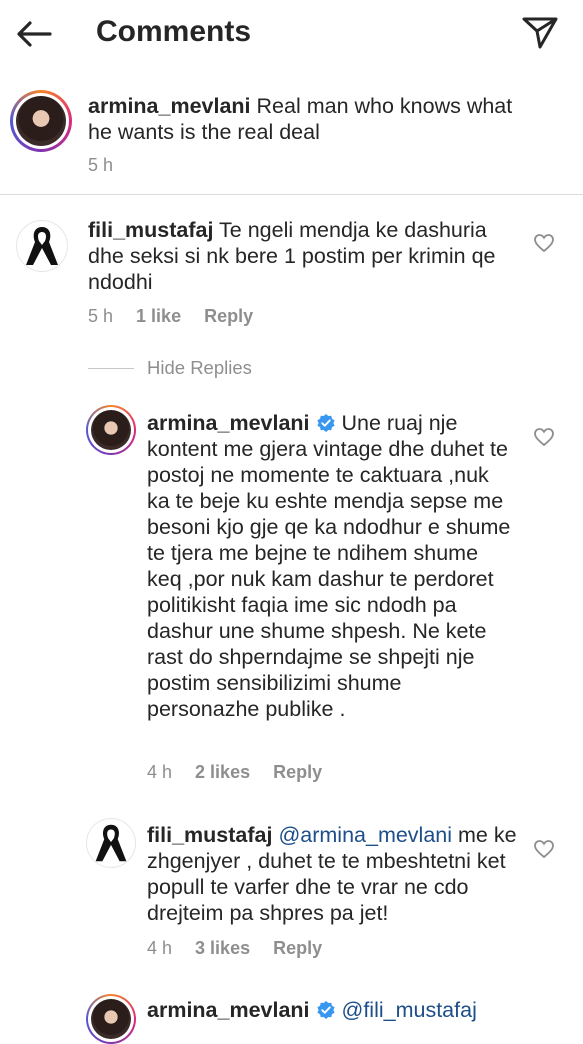 The height and width of the screenshot is (1044, 583). What do you see at coordinates (222, 948) in the screenshot?
I see `likes-count: 3 likes` at bounding box center [222, 948].